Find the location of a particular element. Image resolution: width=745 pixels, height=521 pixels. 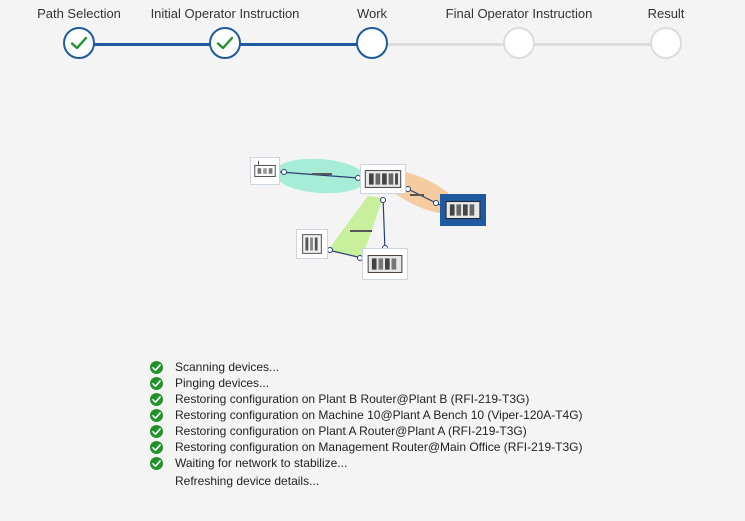

step-circle-path-selection is located at coordinates (79, 43).